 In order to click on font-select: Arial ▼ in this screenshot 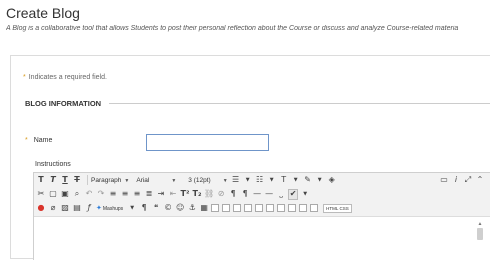, I will do `click(156, 180)`.